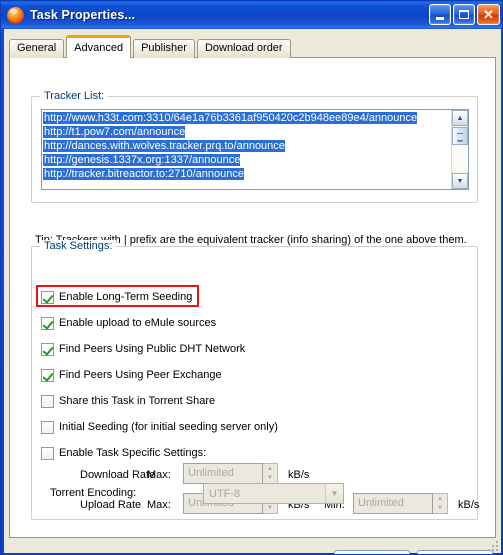 The height and width of the screenshot is (555, 503). I want to click on chevron-down-icon: ▼, so click(334, 493).